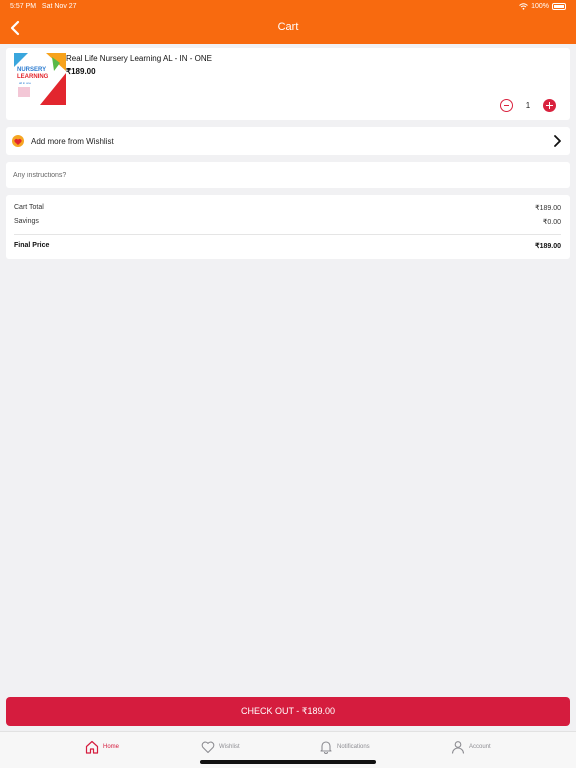  What do you see at coordinates (72, 141) in the screenshot?
I see `wishlist-link-label: Add more from Wishlist` at bounding box center [72, 141].